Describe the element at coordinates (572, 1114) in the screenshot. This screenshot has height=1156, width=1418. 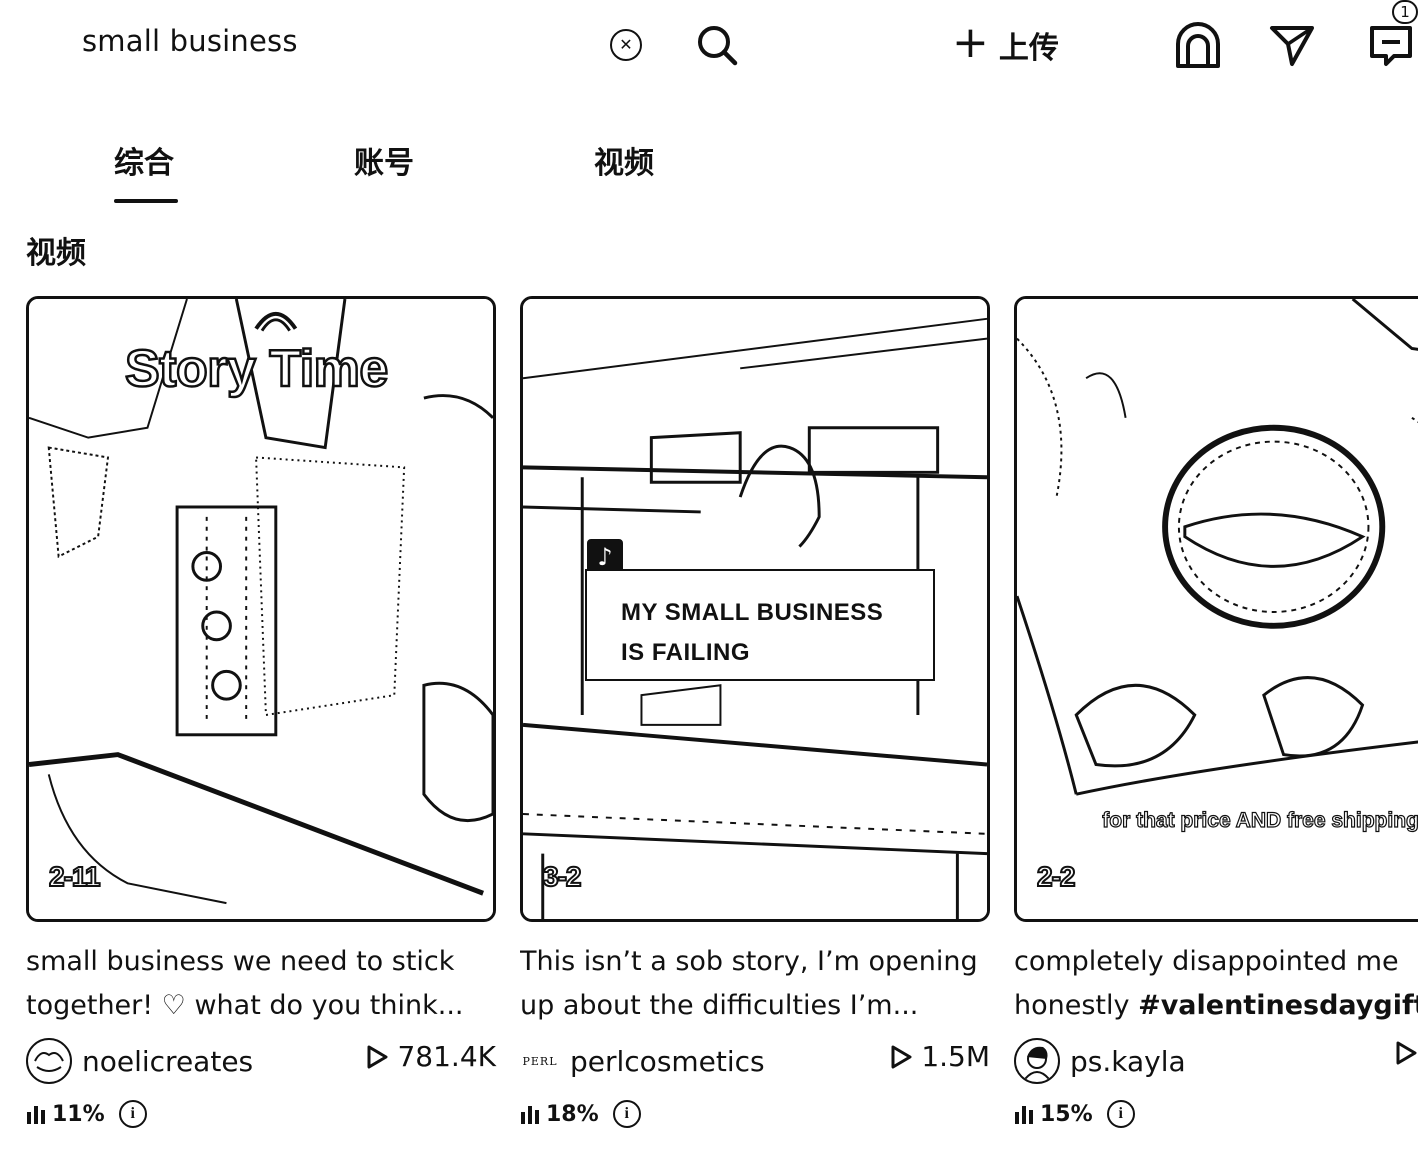
I see `stat-percent: 18%` at that location.